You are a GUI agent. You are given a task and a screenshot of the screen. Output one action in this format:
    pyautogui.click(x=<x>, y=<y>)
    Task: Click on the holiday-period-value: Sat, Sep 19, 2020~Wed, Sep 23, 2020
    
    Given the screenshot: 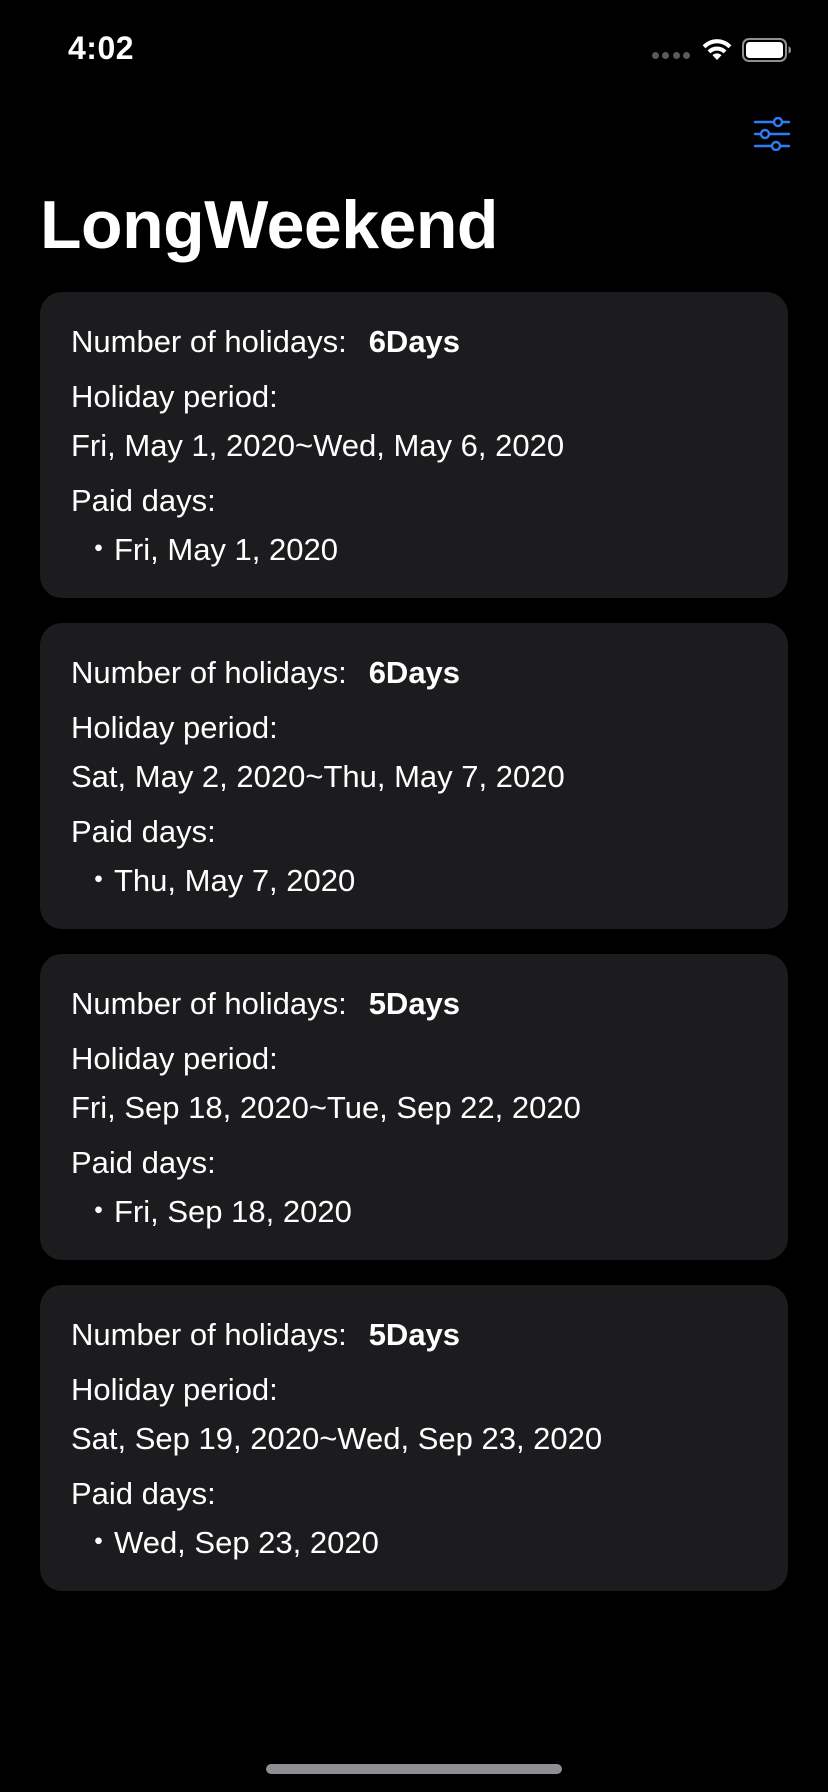 What is the action you would take?
    pyautogui.click(x=337, y=1438)
    